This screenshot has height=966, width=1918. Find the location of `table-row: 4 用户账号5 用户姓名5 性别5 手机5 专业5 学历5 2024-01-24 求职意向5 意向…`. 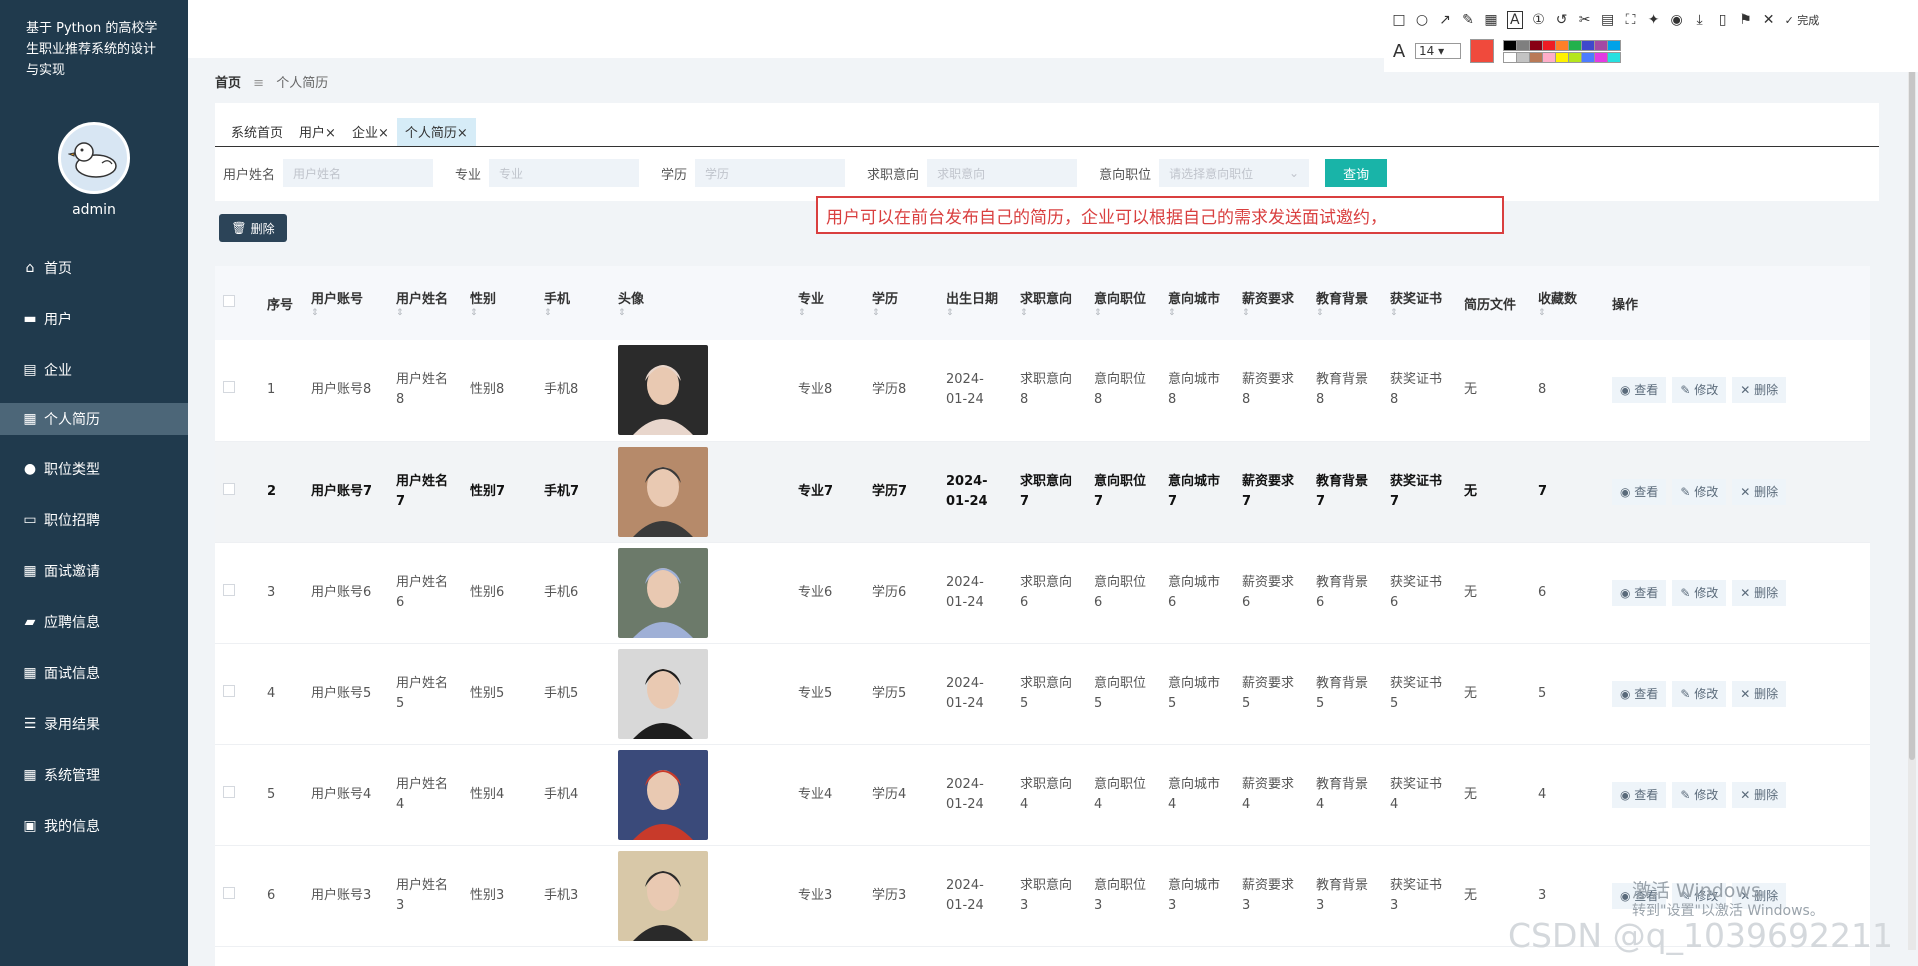

table-row: 4 用户账号5 用户姓名5 性别5 手机5 专业5 学历5 2024-01-24 求职意向5 意向… is located at coordinates (1042, 694).